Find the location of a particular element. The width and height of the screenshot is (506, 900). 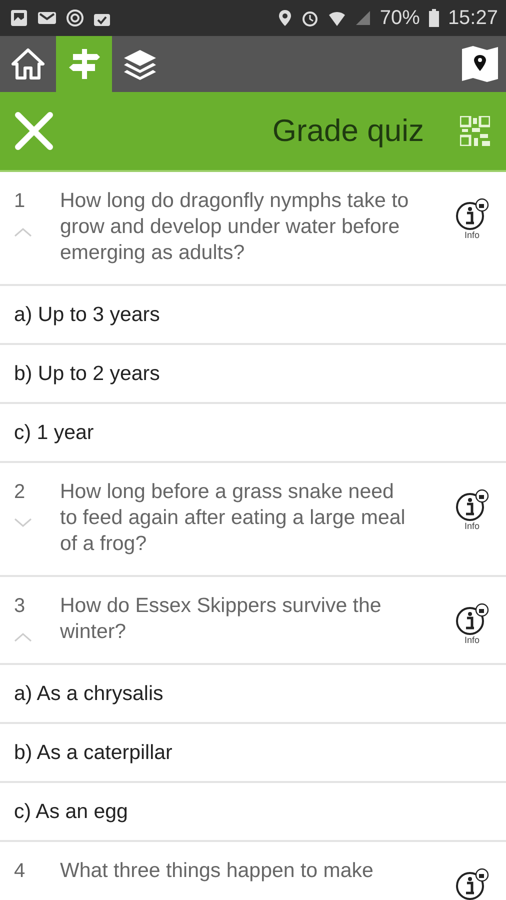

answer-option: b) As a caterpillar is located at coordinates (253, 753).